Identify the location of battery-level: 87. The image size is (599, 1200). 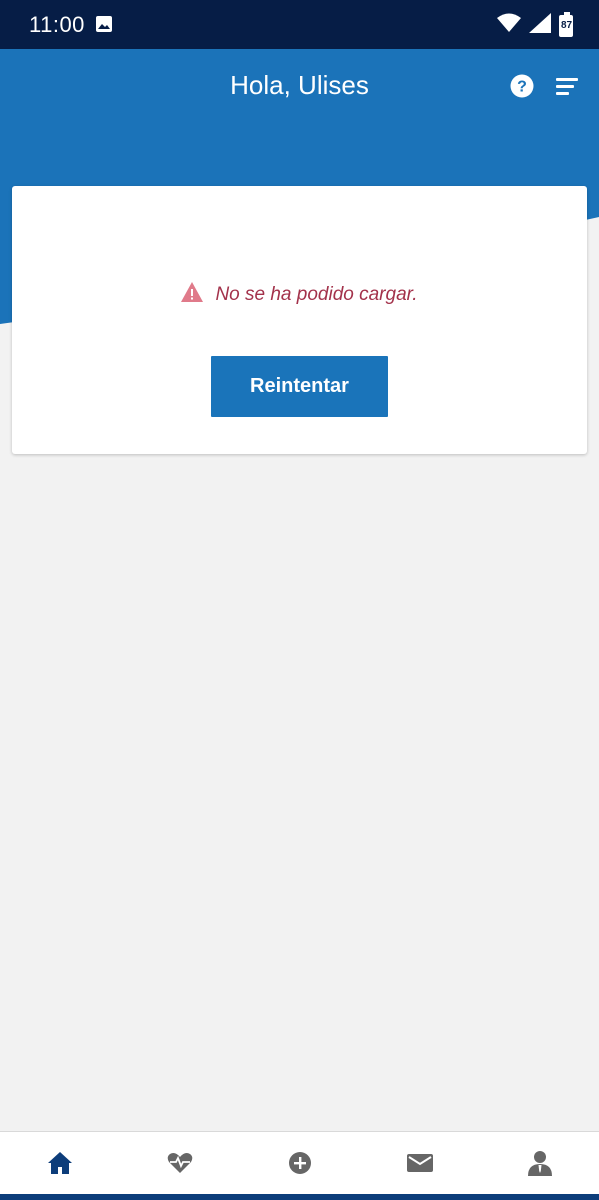
(567, 25).